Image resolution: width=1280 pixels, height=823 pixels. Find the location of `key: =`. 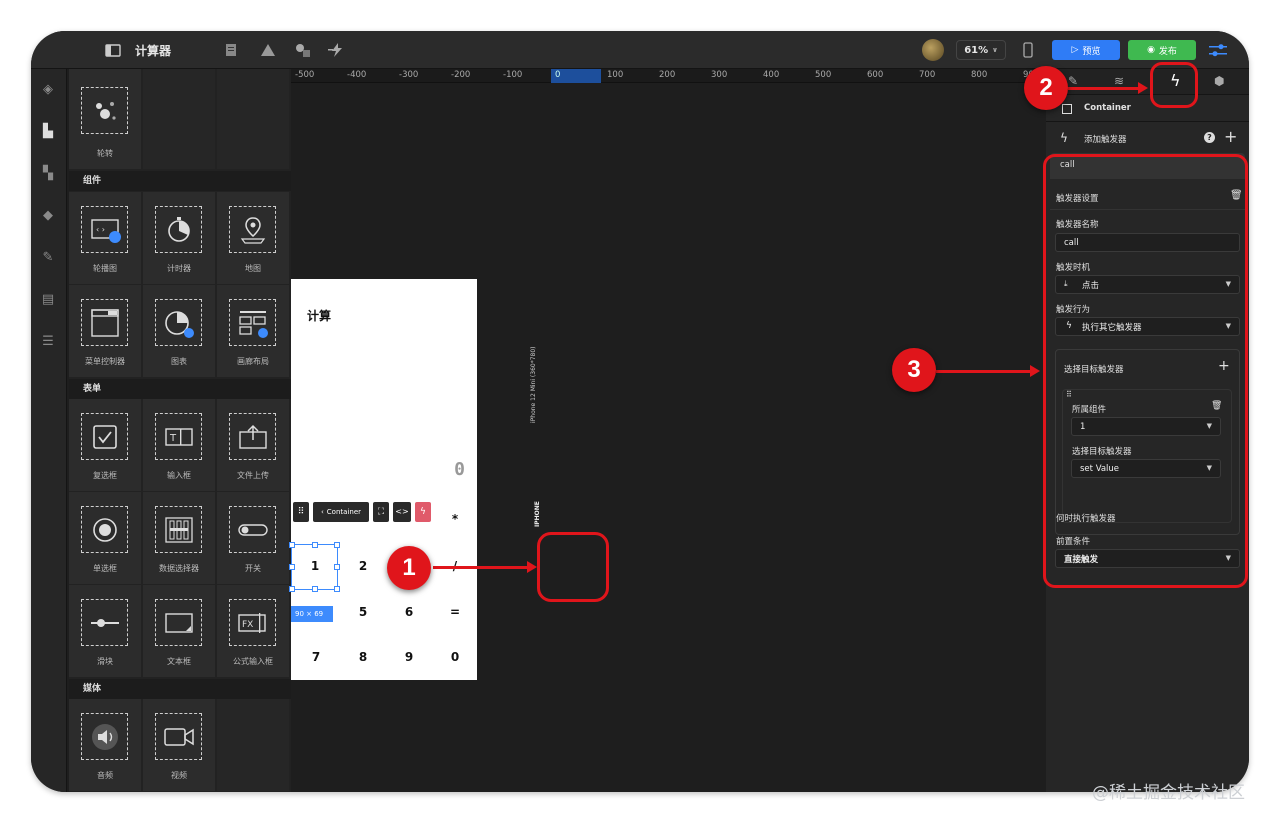

key: = is located at coordinates (455, 615).